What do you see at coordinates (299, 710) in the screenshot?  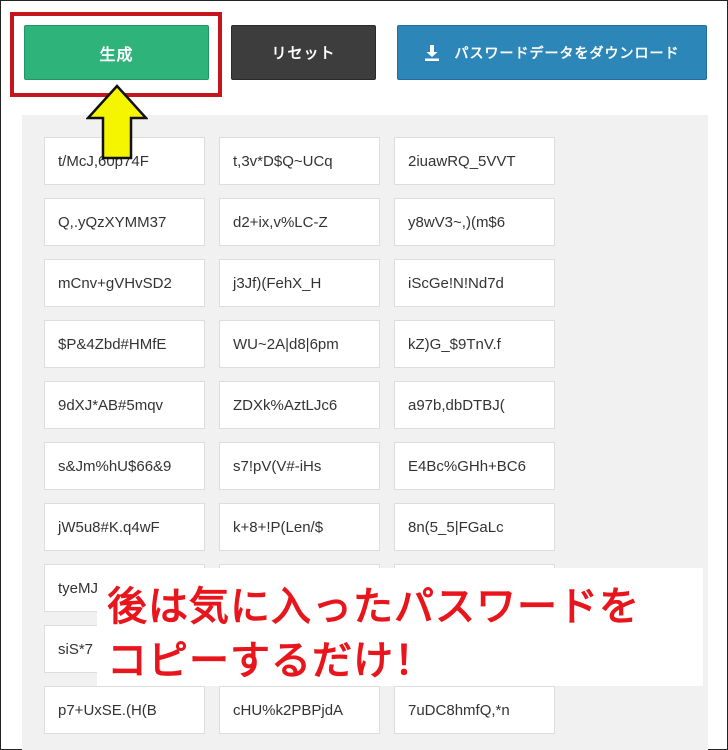 I see `password-cell: cHU%k2PBPjdA` at bounding box center [299, 710].